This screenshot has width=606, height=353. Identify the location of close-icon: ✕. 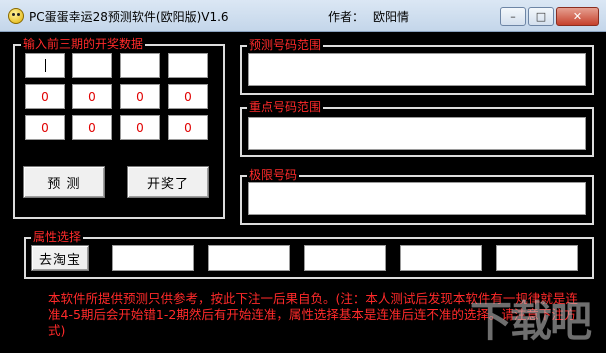
(577, 16).